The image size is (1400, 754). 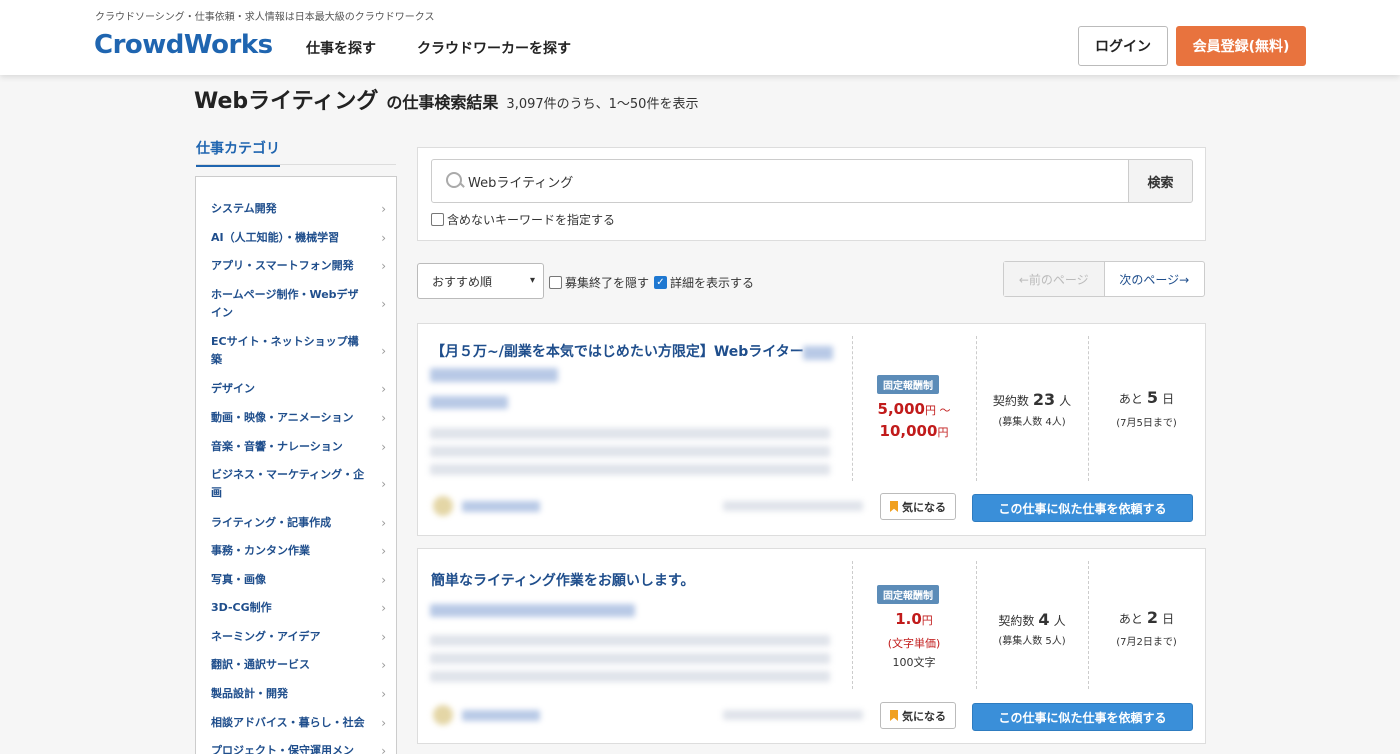 What do you see at coordinates (555, 282) in the screenshot?
I see `hide-closed-checkbox` at bounding box center [555, 282].